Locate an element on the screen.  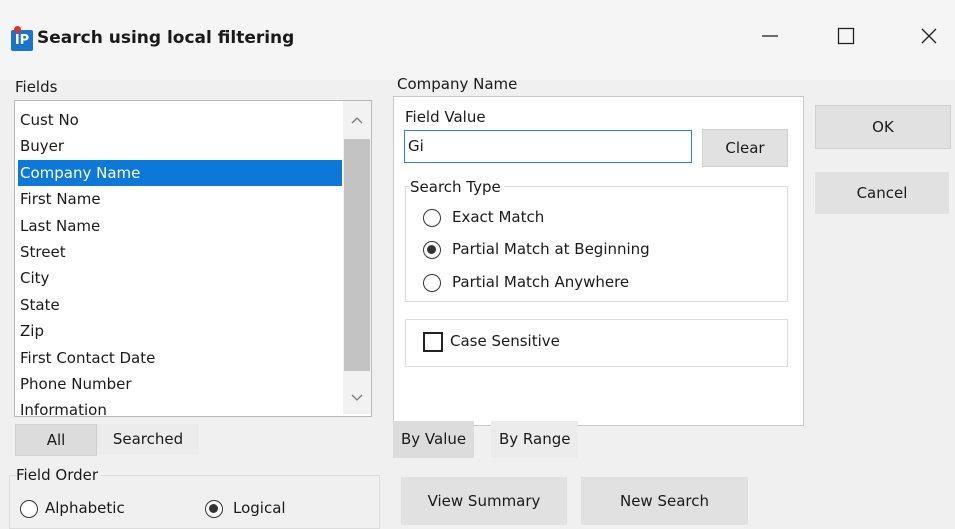
list-item: First Name is located at coordinates (180, 199).